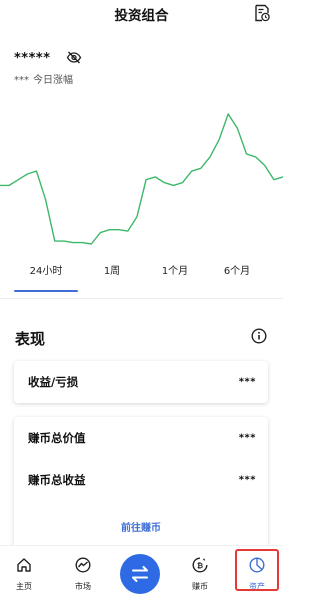  What do you see at coordinates (247, 382) in the screenshot?
I see `profit-loss-value: ***` at bounding box center [247, 382].